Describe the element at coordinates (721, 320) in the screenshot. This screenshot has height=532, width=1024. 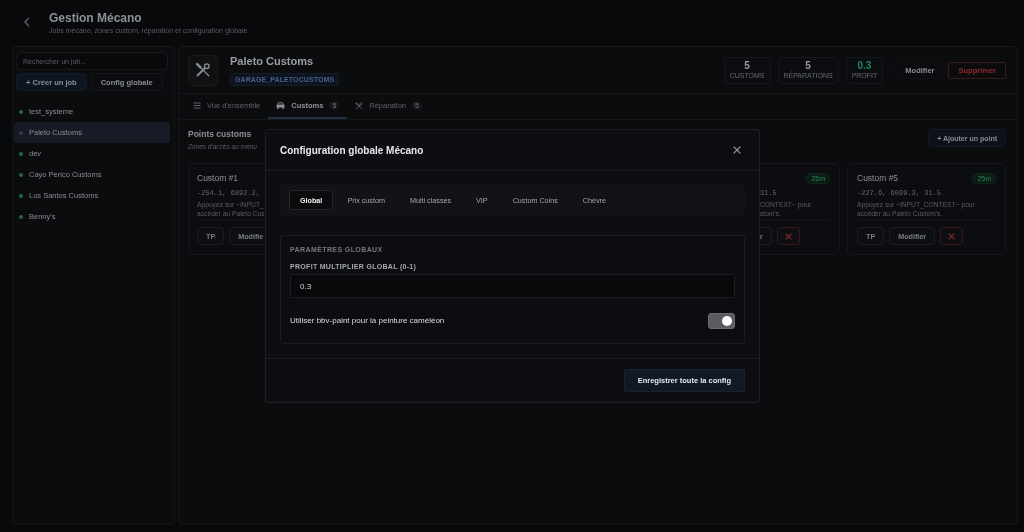
I see `toggle-switch` at that location.